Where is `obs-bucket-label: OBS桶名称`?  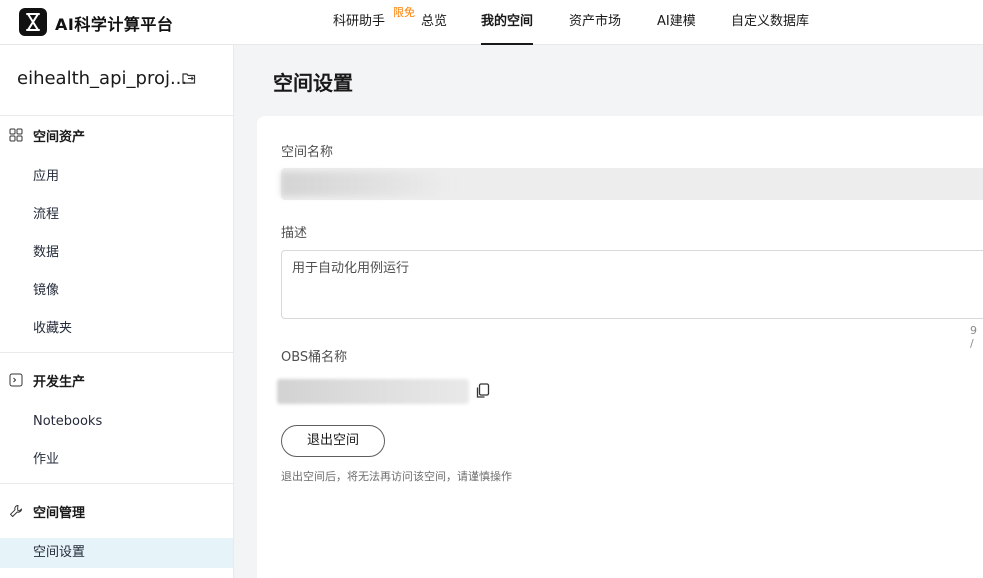
obs-bucket-label: OBS桶名称 is located at coordinates (314, 357).